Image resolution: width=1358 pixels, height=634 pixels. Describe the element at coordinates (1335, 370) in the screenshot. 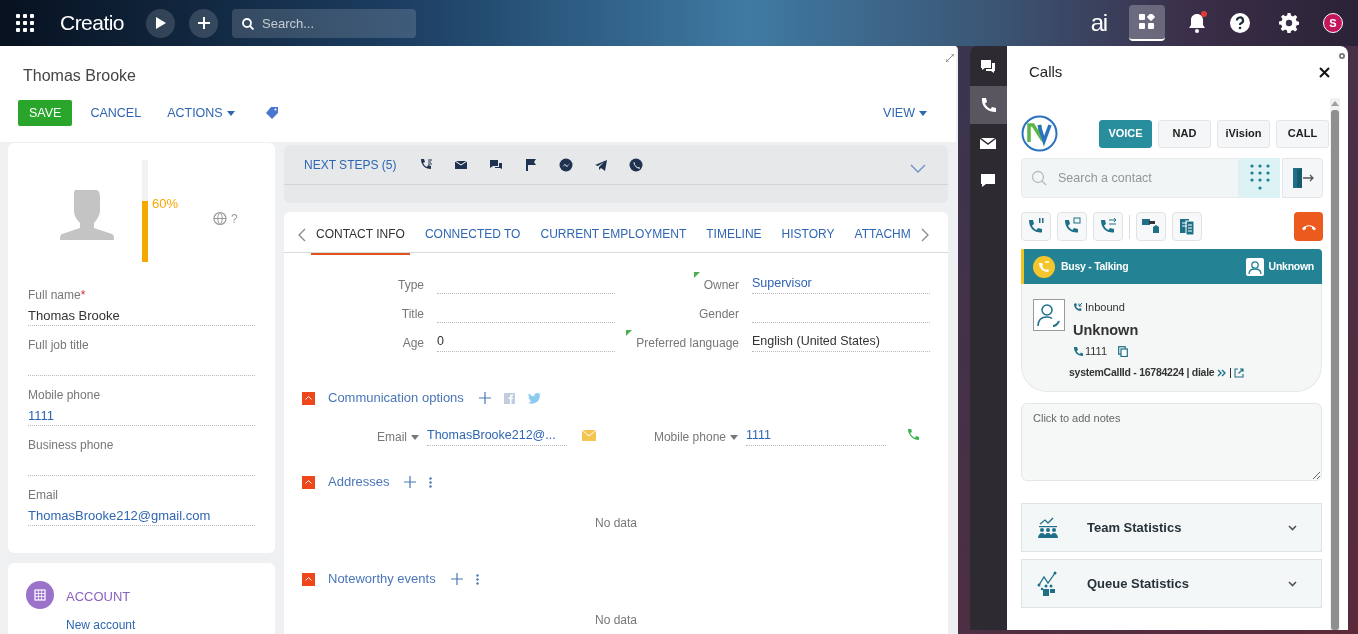

I see `scroll-thumb` at that location.